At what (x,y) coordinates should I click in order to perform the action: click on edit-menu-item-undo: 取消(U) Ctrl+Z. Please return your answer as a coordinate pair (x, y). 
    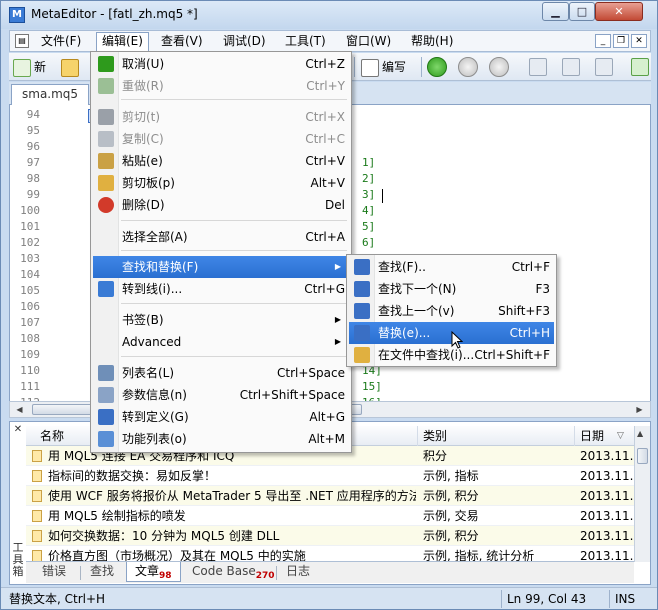
    Looking at the image, I should click on (221, 64).